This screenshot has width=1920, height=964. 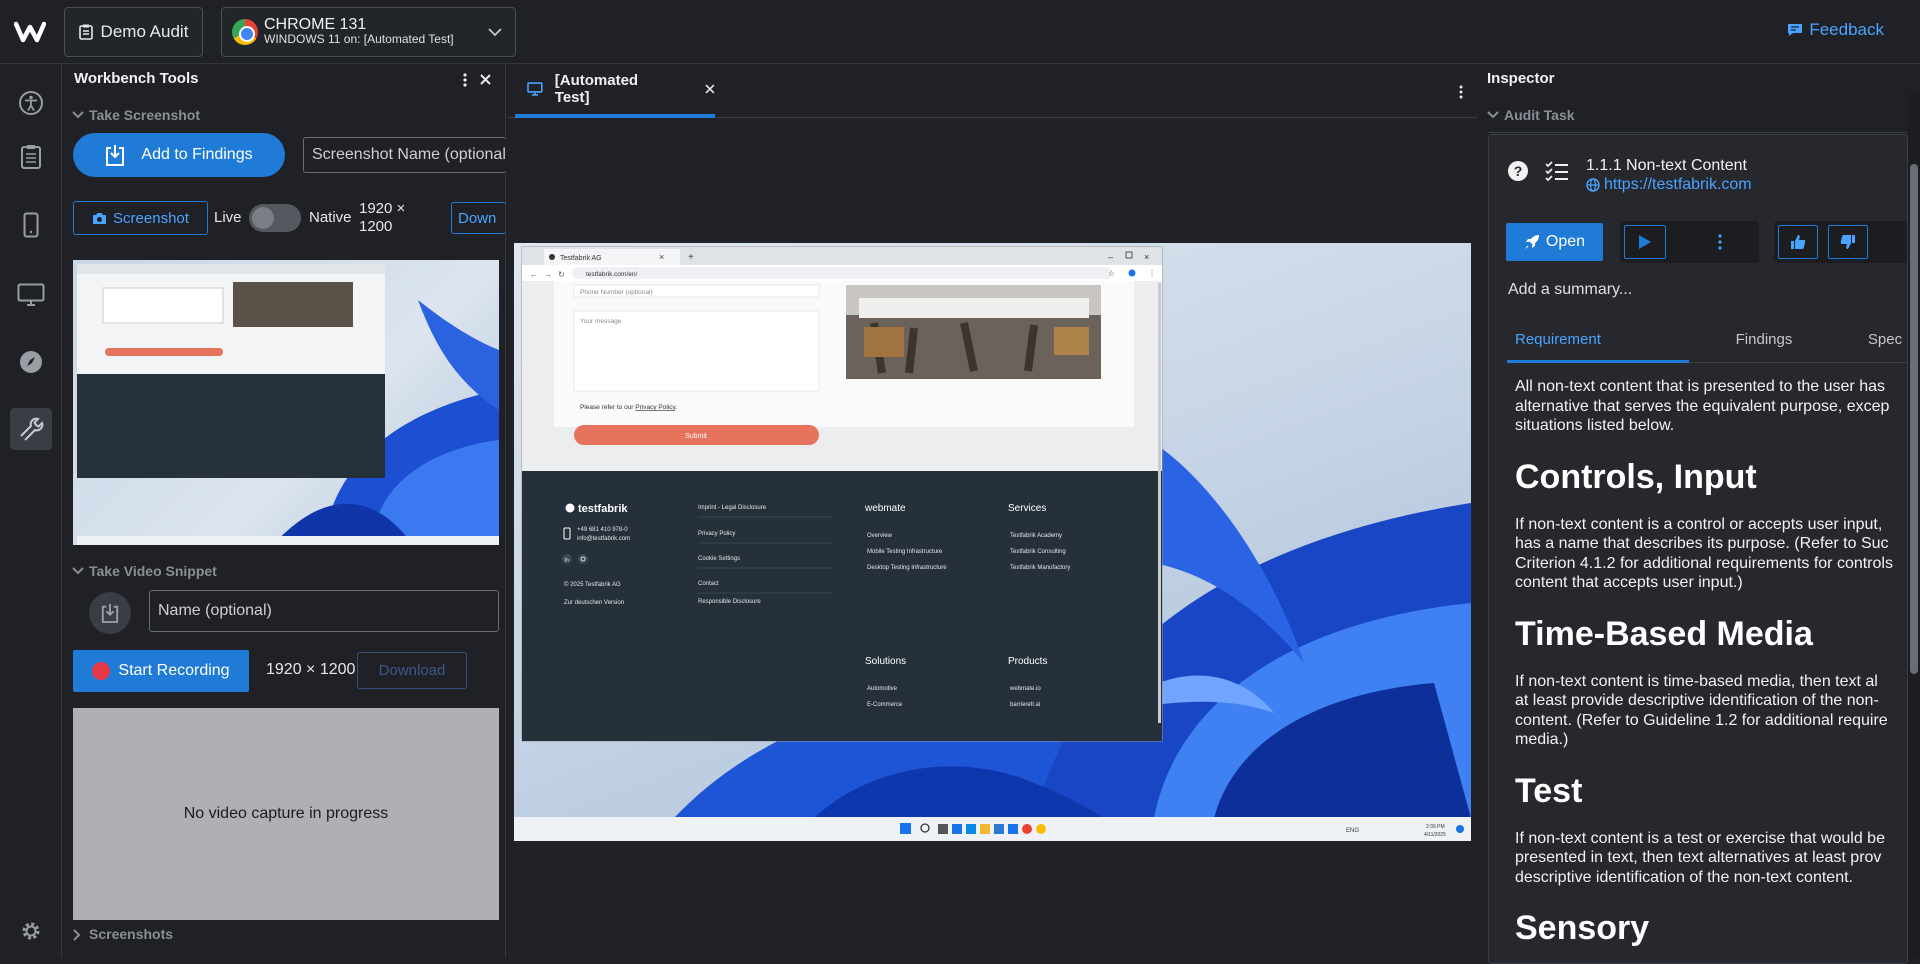 I want to click on footer-solutions-heading: Solutions, so click(x=885, y=661).